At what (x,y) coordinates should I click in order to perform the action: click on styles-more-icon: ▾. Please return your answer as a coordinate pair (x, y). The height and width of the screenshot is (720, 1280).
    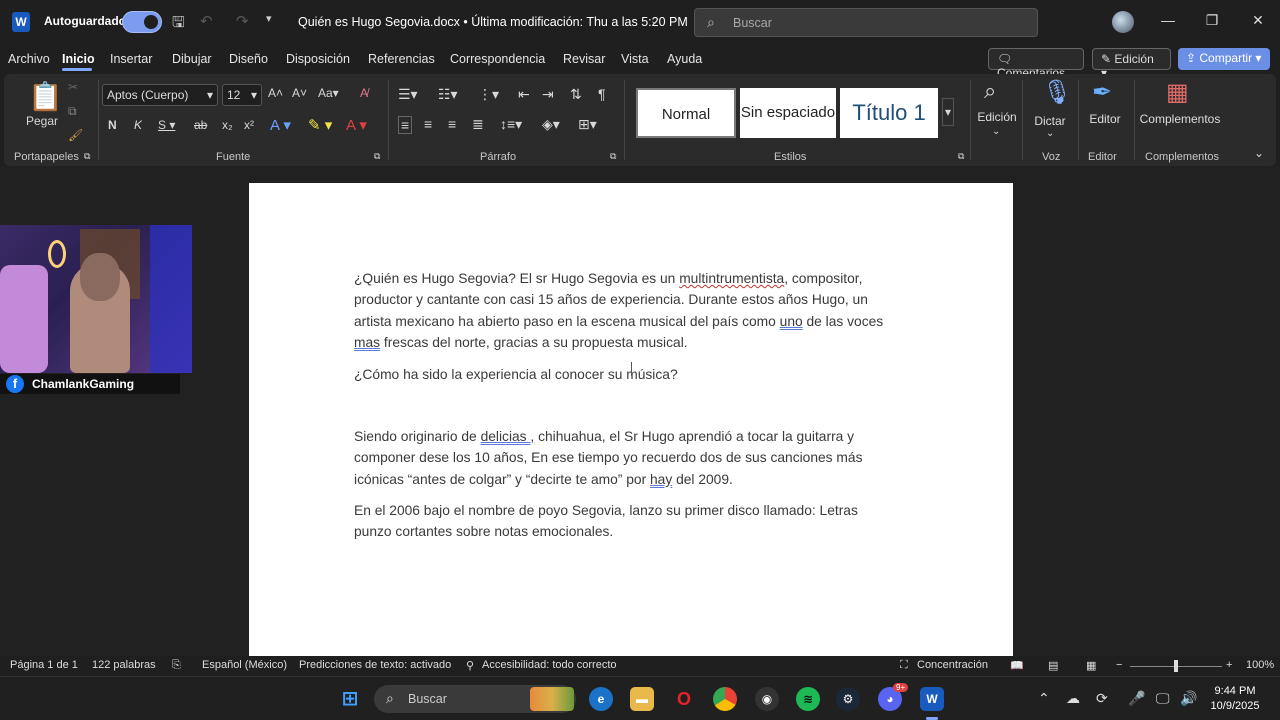
    Looking at the image, I should click on (948, 112).